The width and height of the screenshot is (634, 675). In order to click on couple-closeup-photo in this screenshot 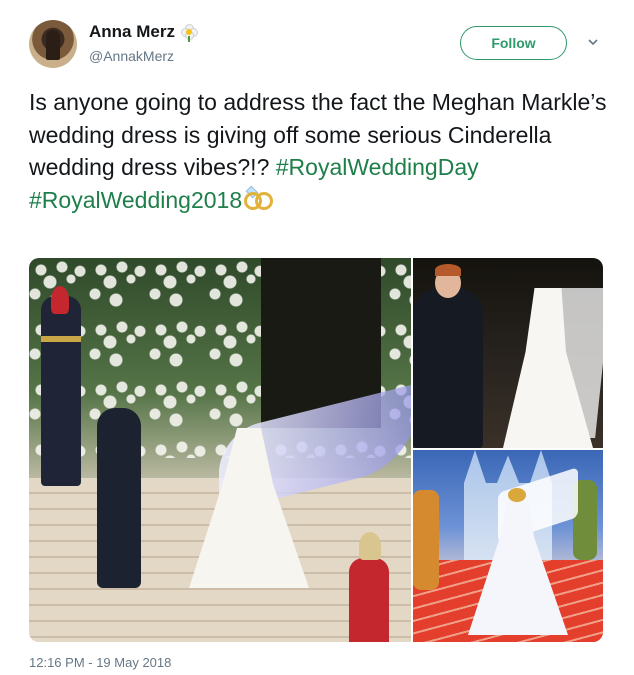, I will do `click(508, 353)`.